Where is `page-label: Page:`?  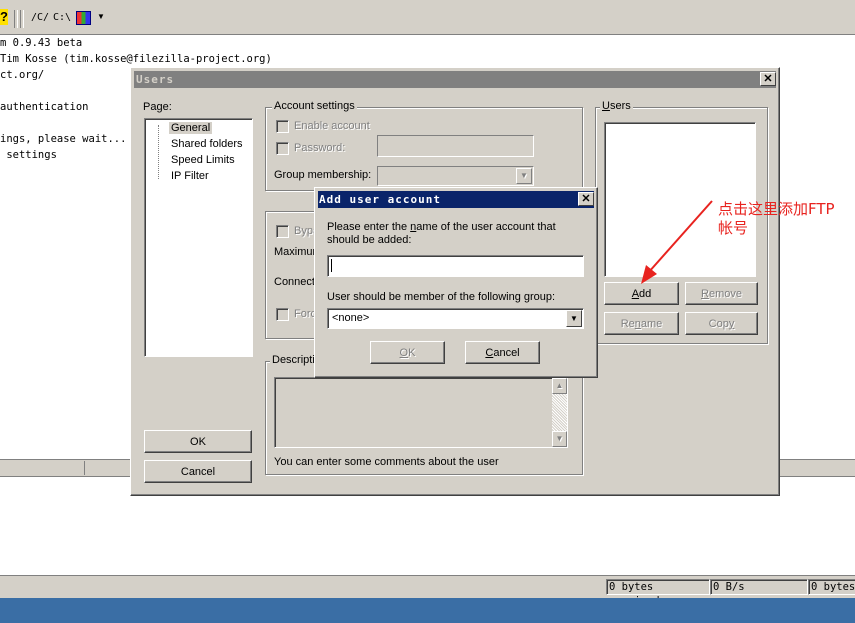 page-label: Page: is located at coordinates (157, 107).